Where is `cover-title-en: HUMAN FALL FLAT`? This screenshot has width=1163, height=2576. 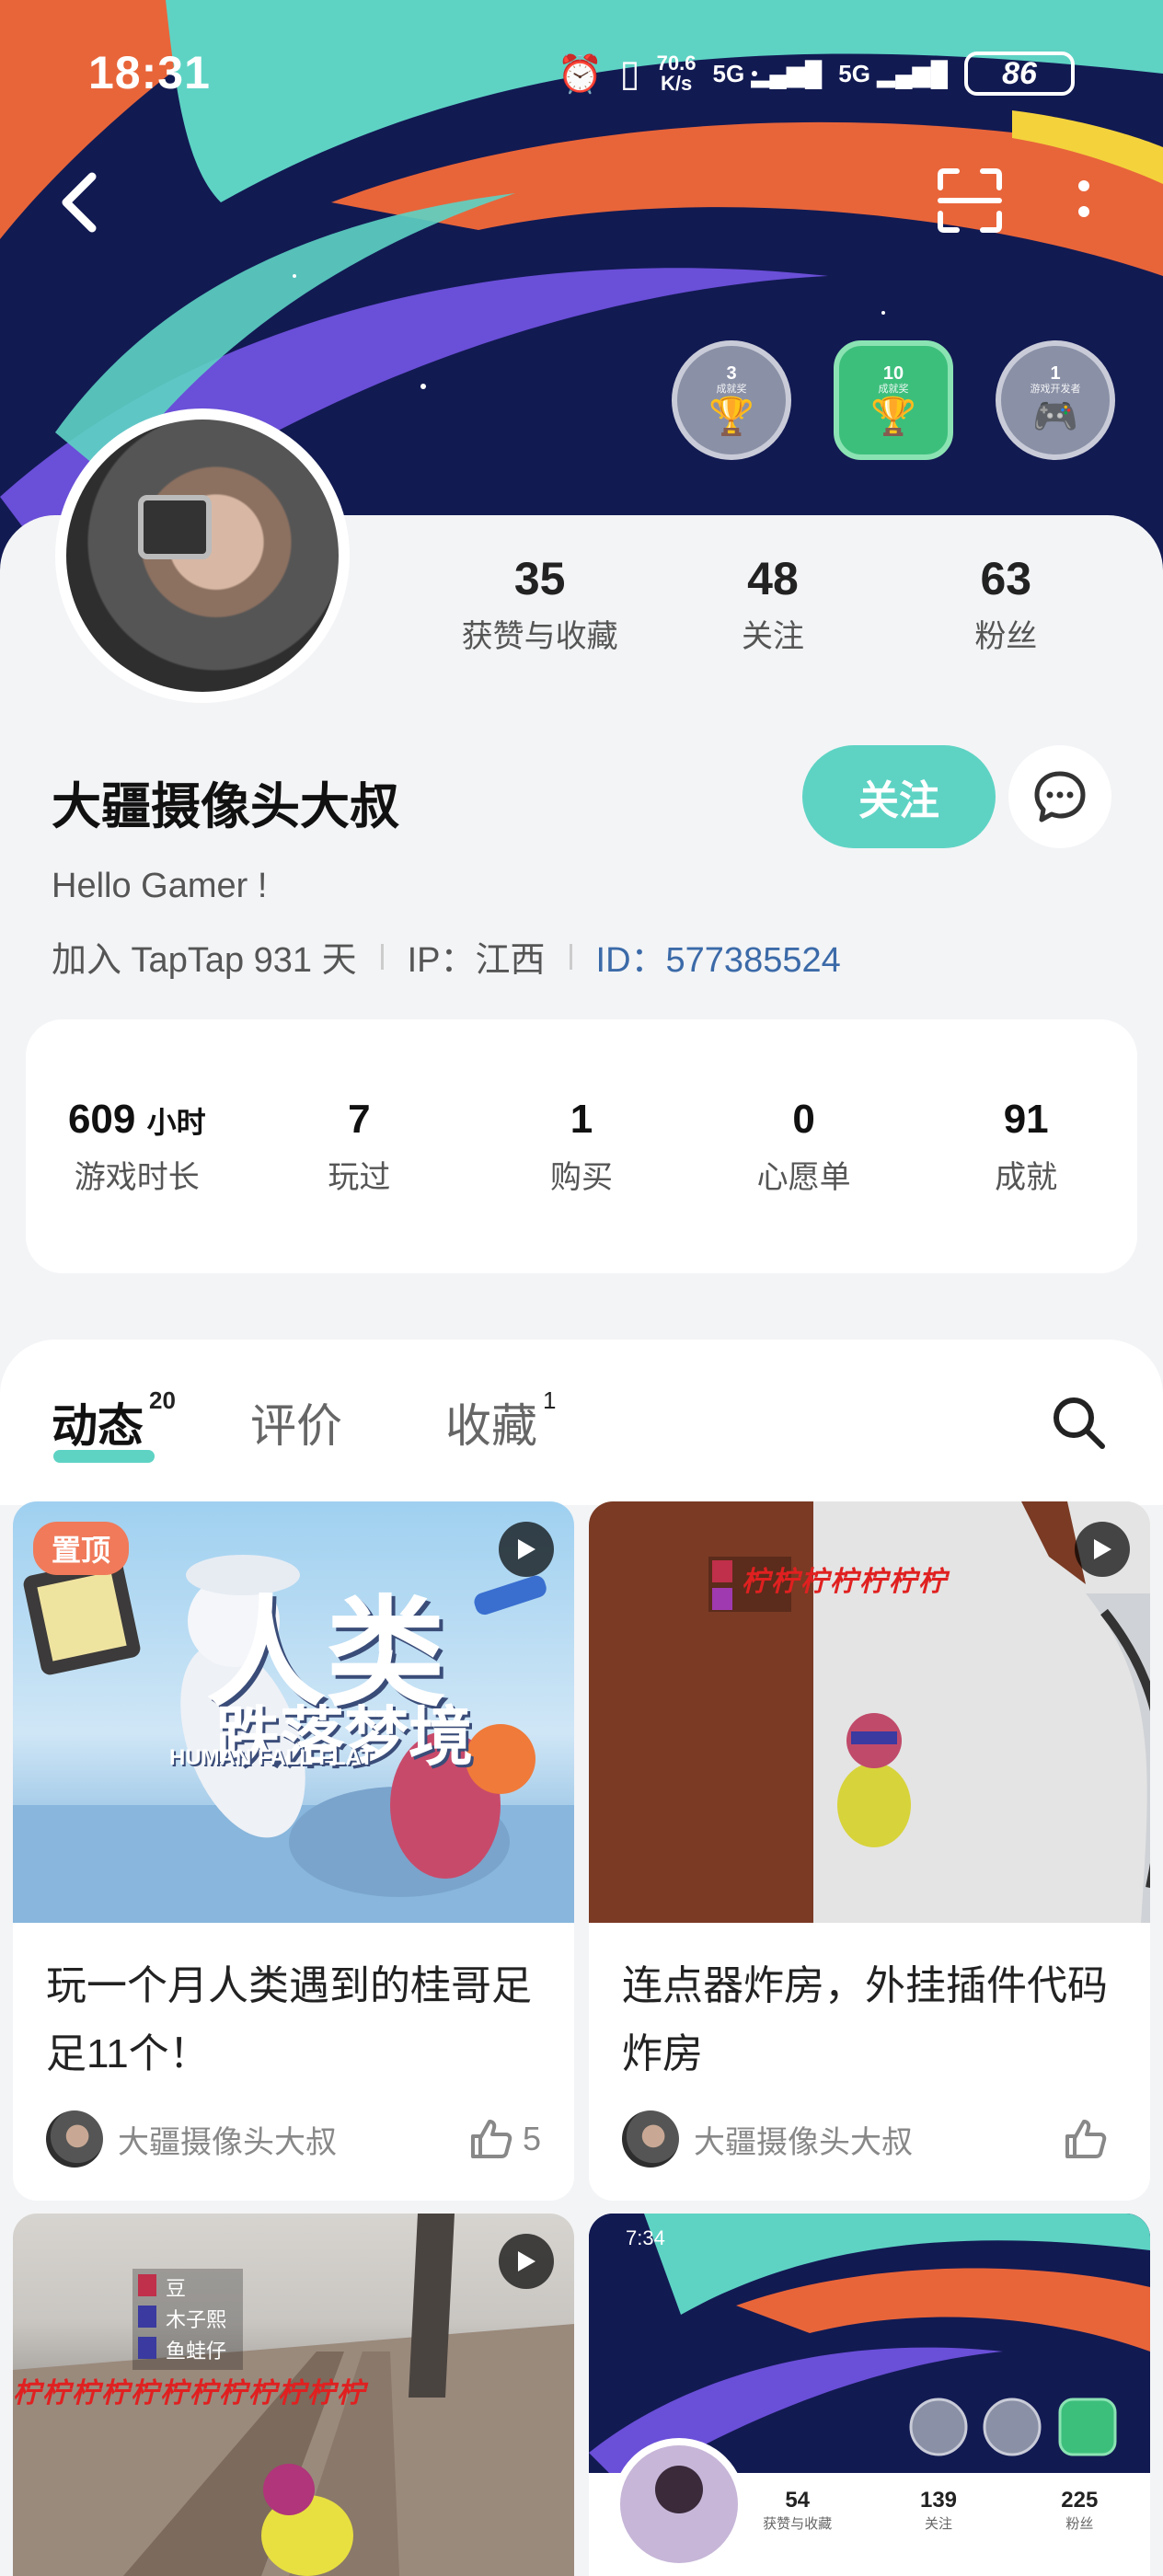
cover-title-en: HUMAN FALL FLAT is located at coordinates (271, 1757).